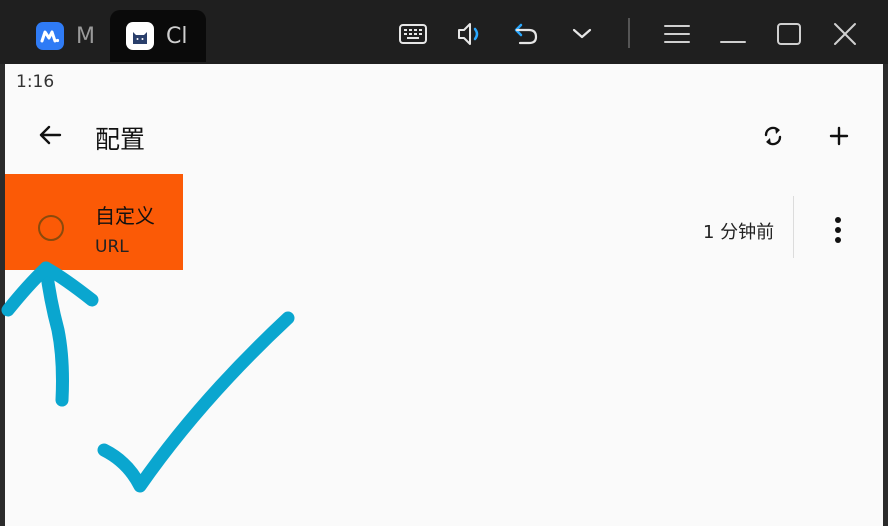  What do you see at coordinates (112, 247) in the screenshot?
I see `profile-type: URL` at bounding box center [112, 247].